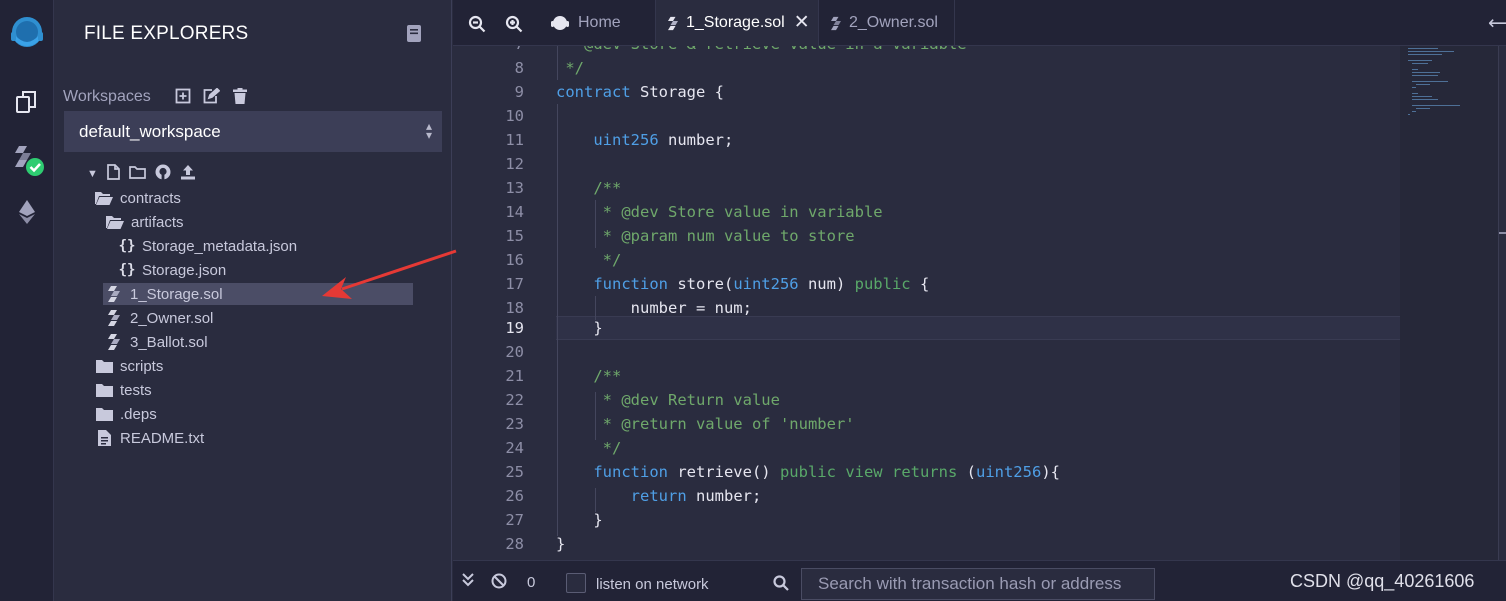  Describe the element at coordinates (514, 116) in the screenshot. I see `line-number: 10` at that location.